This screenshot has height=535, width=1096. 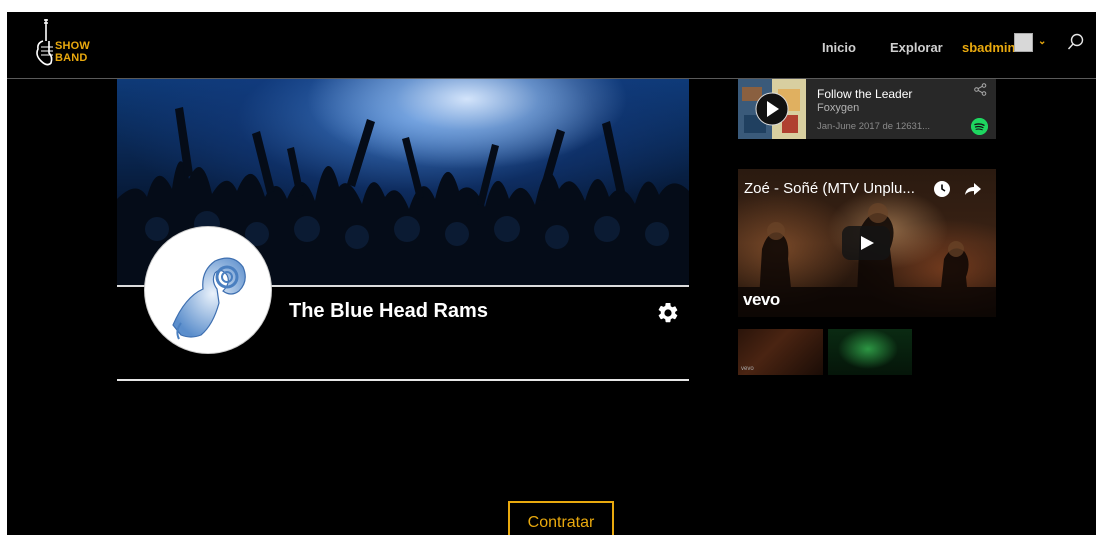 What do you see at coordinates (772, 109) in the screenshot?
I see `album-art` at bounding box center [772, 109].